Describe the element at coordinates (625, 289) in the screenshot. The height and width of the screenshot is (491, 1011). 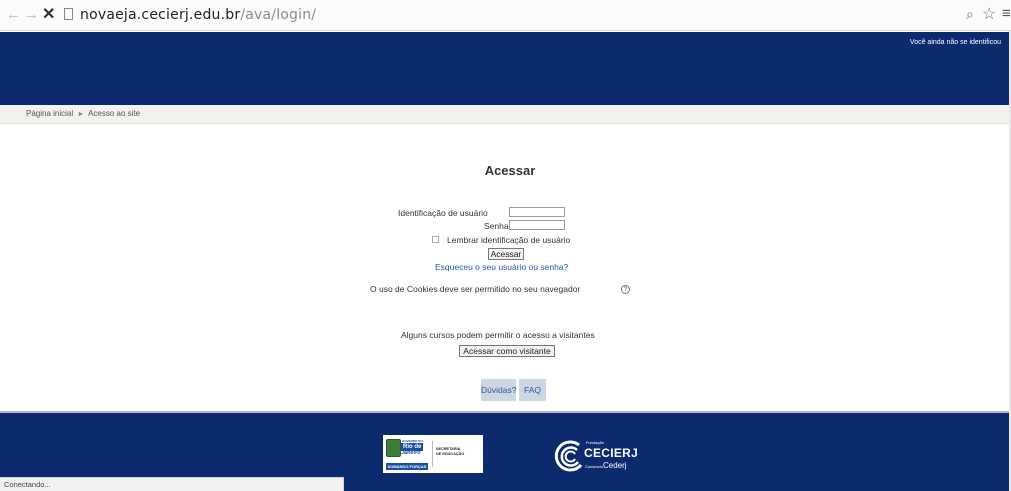
I see `help-icon: ?` at that location.